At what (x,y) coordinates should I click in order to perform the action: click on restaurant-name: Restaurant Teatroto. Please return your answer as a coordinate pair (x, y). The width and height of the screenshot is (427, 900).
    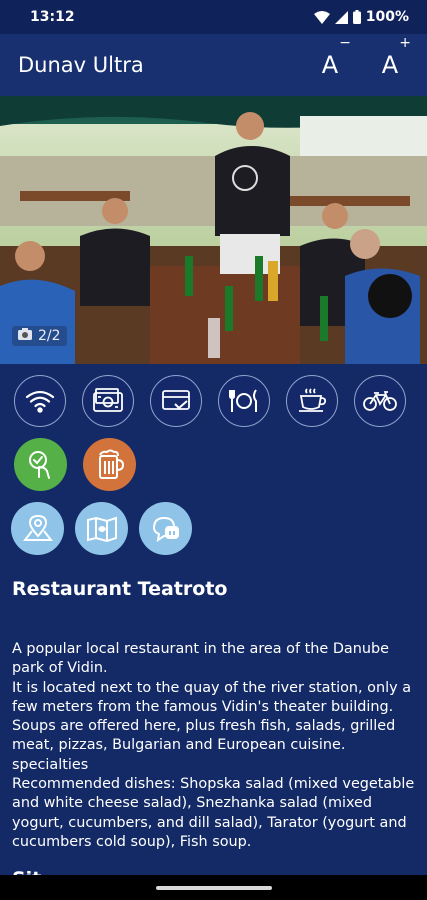
    Looking at the image, I should click on (120, 589).